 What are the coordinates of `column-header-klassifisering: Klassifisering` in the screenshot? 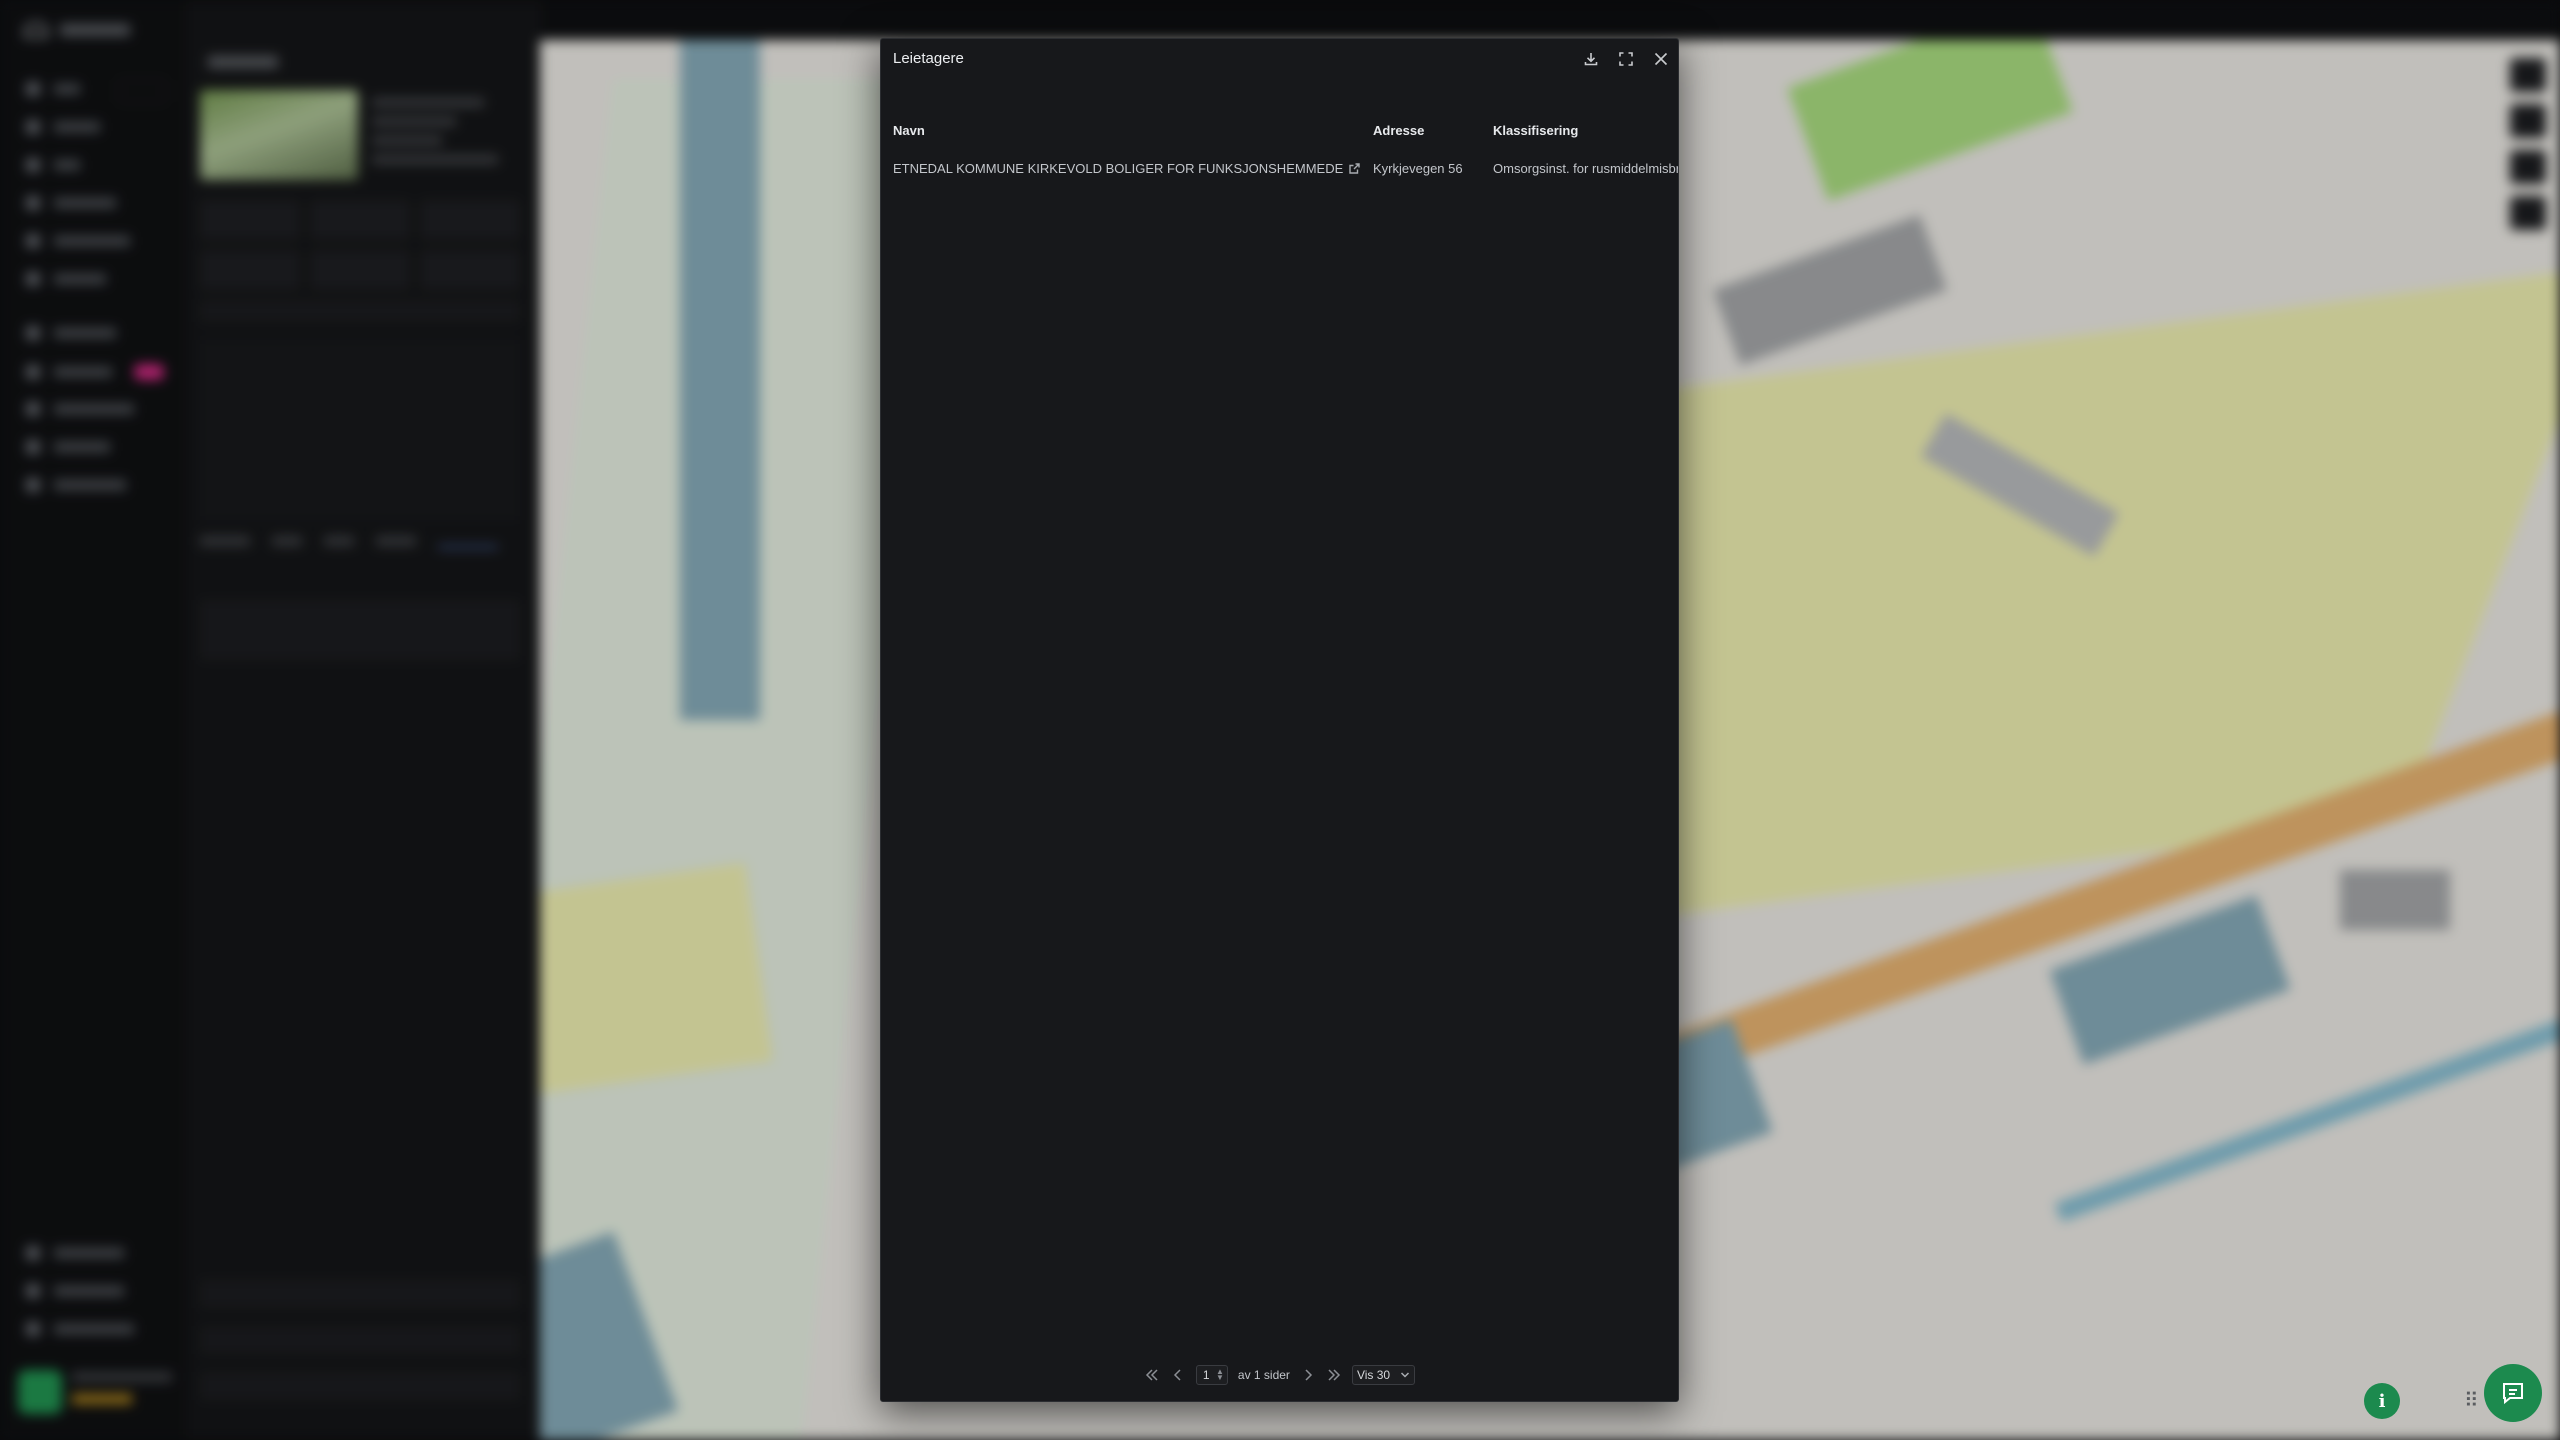 It's located at (1535, 130).